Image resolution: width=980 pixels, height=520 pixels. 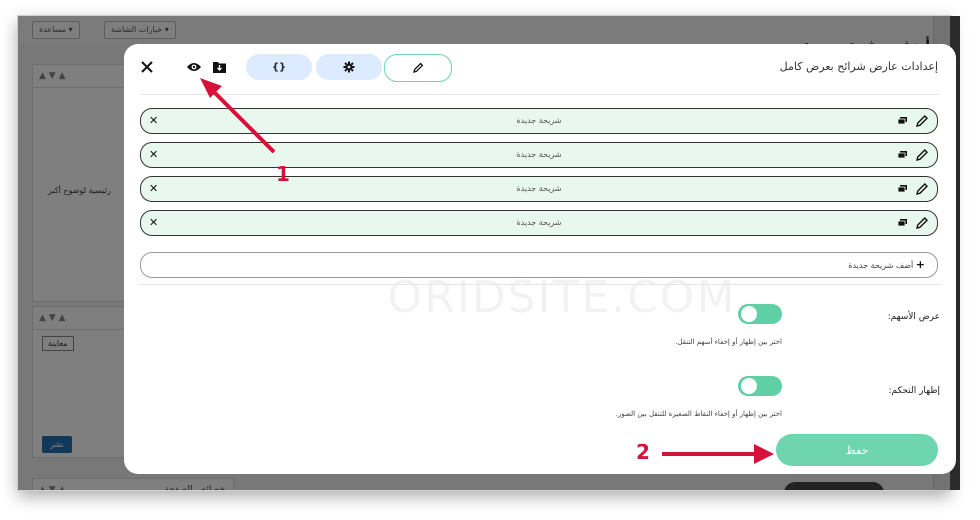 What do you see at coordinates (242, 120) in the screenshot?
I see `arrow-1-line` at bounding box center [242, 120].